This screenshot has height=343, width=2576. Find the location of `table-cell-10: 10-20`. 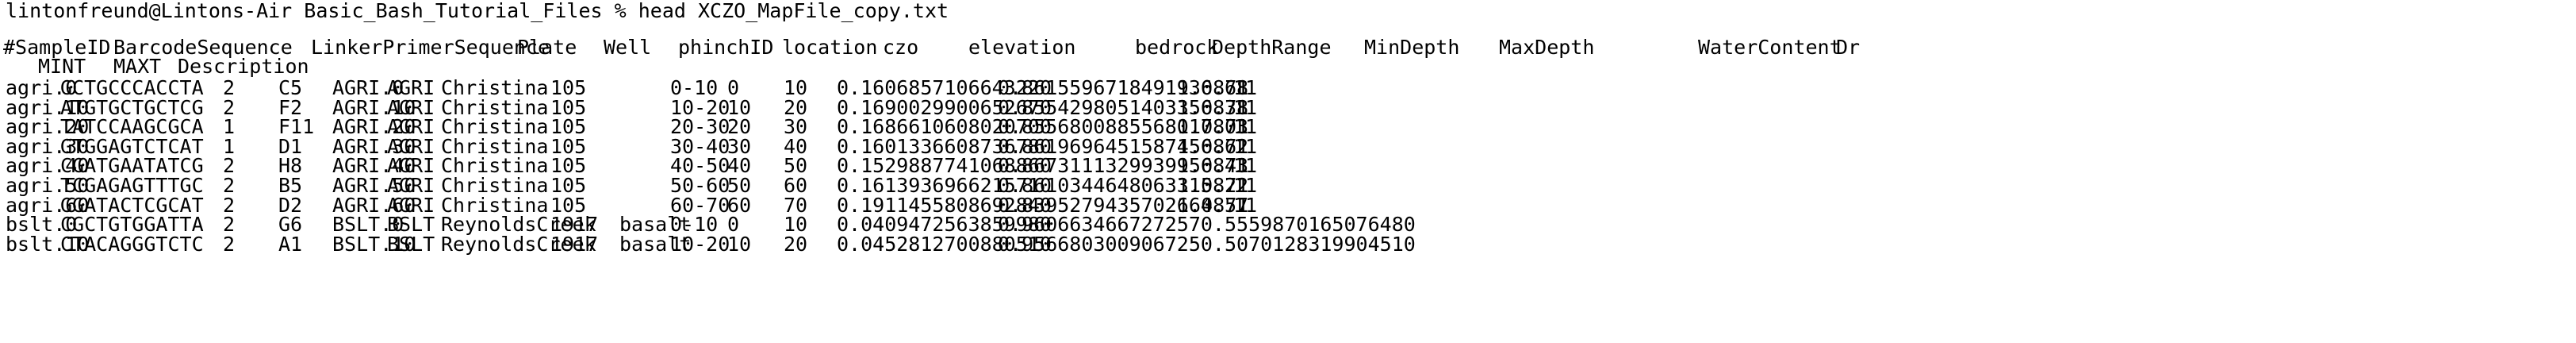

table-cell-10: 10-20 is located at coordinates (700, 244).